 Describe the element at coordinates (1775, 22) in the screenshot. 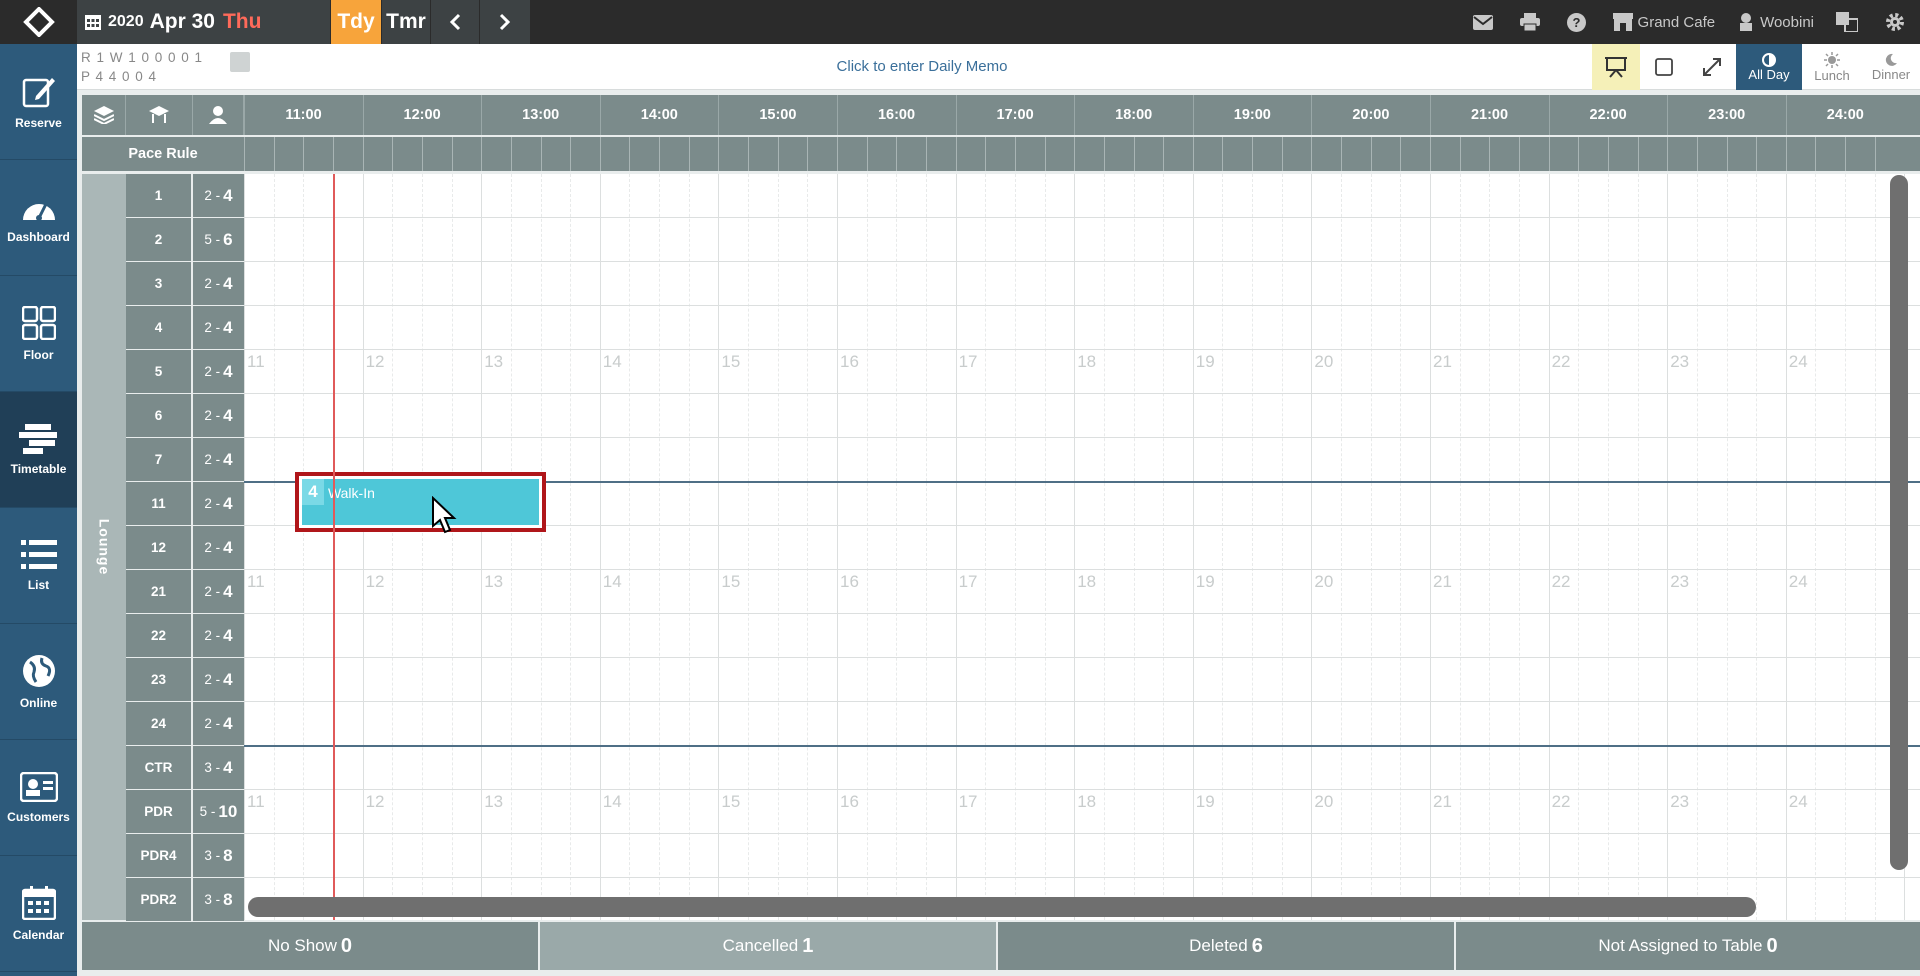

I see `user-menu: Woobini` at that location.